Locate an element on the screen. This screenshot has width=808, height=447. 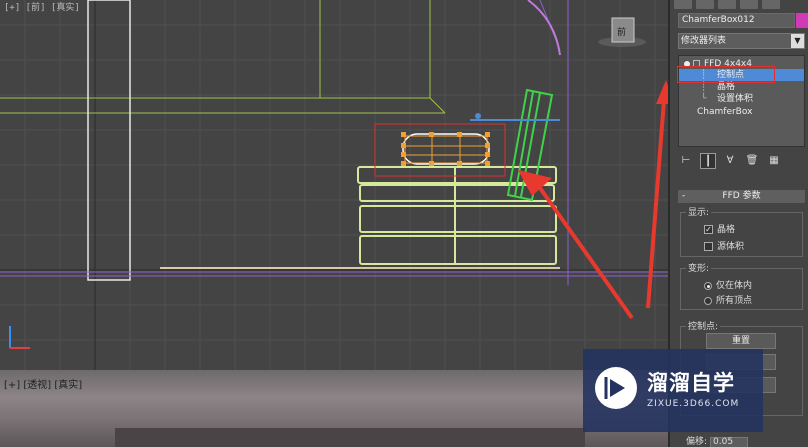
hierarchy-tab-icon is located at coordinates (727, 4).